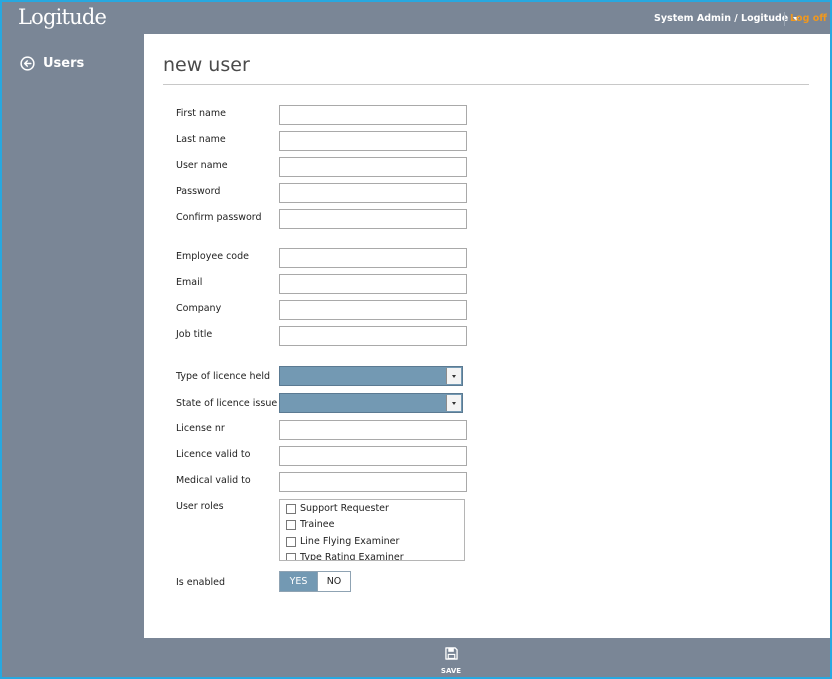 Image resolution: width=832 pixels, height=679 pixels. What do you see at coordinates (416, 18) in the screenshot?
I see `top-bar: Logitude System Admin / Logitude Log off` at bounding box center [416, 18].